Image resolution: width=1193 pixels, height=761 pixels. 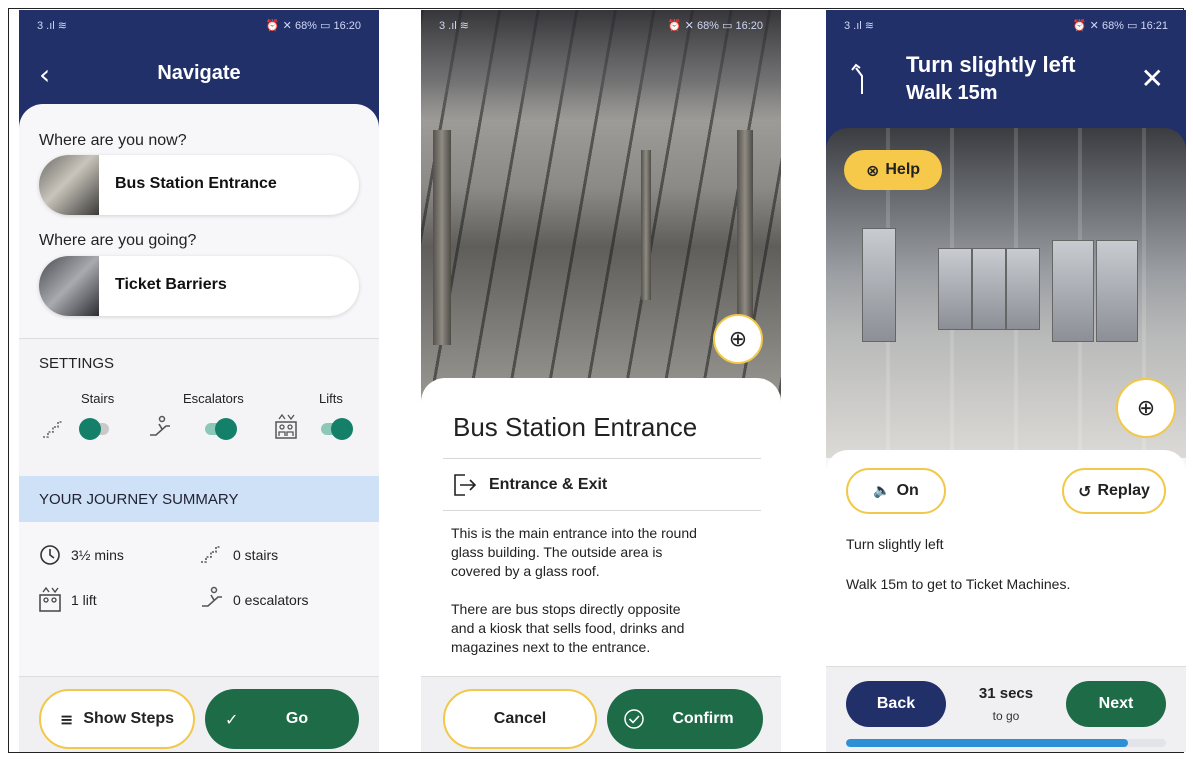 What do you see at coordinates (557, 552) in the screenshot?
I see `desc-line: glass building. The outside area is` at bounding box center [557, 552].